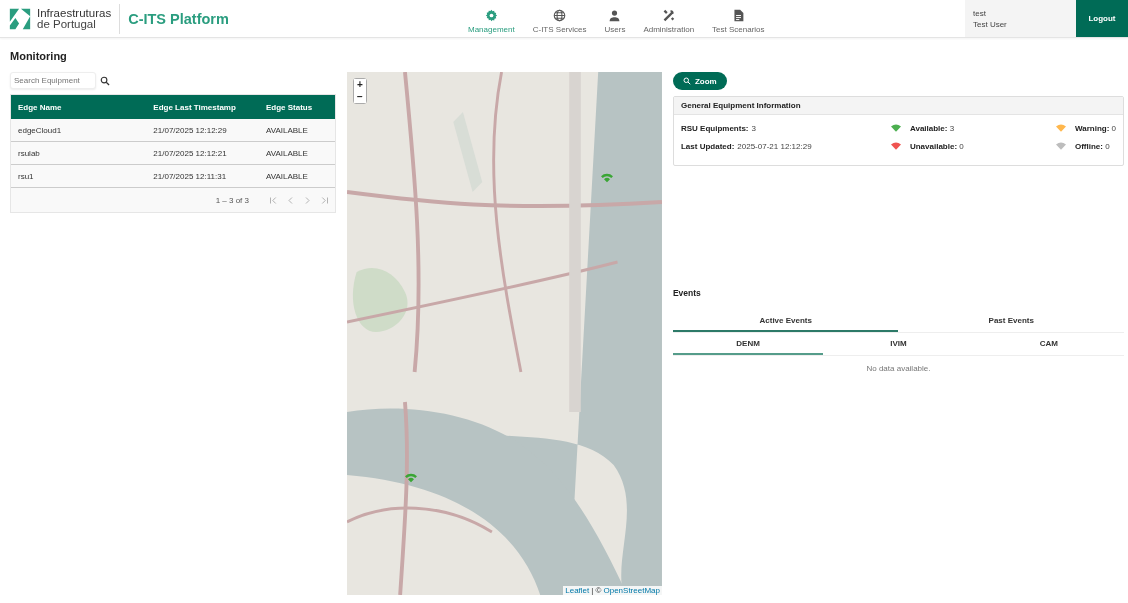 The width and height of the screenshot is (1128, 603). I want to click on last-page-icon, so click(324, 200).